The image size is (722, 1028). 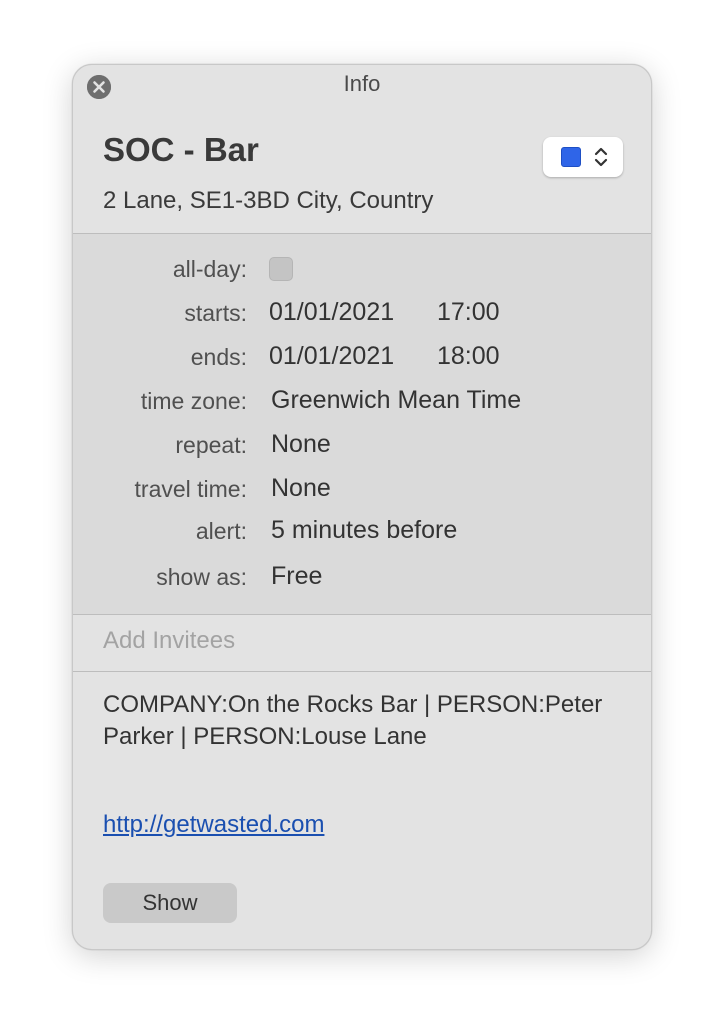 What do you see at coordinates (362, 445) in the screenshot?
I see `repeat-row: repeat: None` at bounding box center [362, 445].